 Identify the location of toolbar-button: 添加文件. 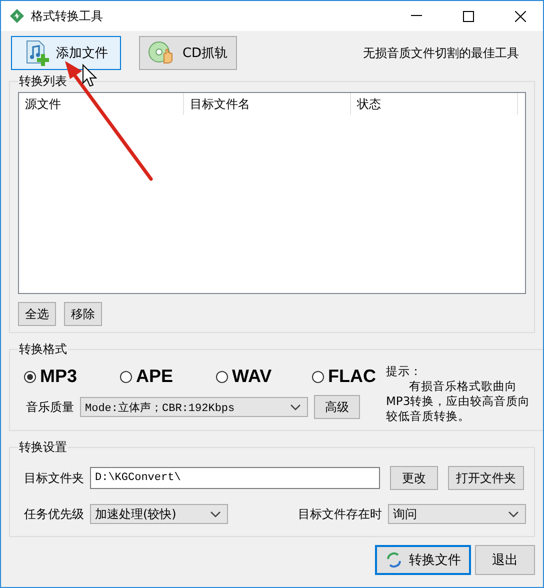
(66, 53).